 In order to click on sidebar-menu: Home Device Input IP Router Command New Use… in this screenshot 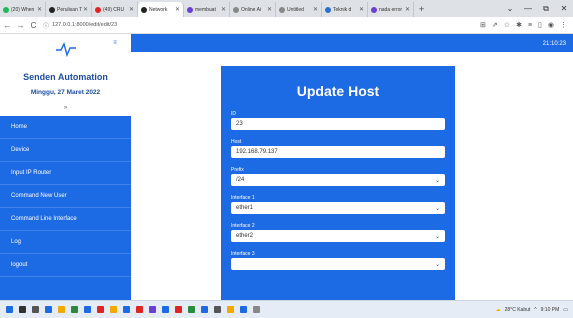, I will do `click(65, 208)`.